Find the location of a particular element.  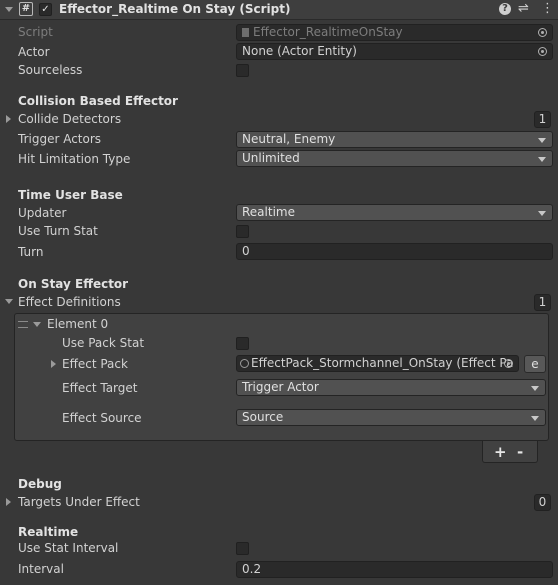

collide-detectors-foldout-icon is located at coordinates (8, 119).